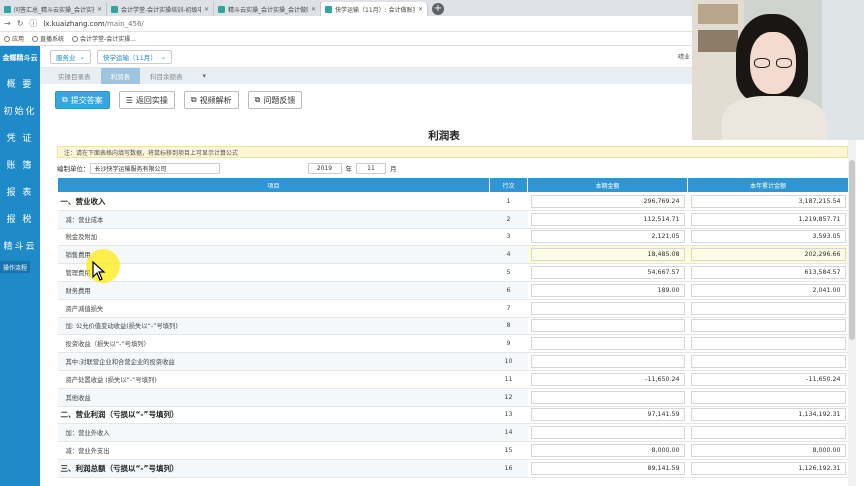 The width and height of the screenshot is (864, 486). What do you see at coordinates (14, 38) in the screenshot?
I see `bookmark-apps: 应用` at bounding box center [14, 38].